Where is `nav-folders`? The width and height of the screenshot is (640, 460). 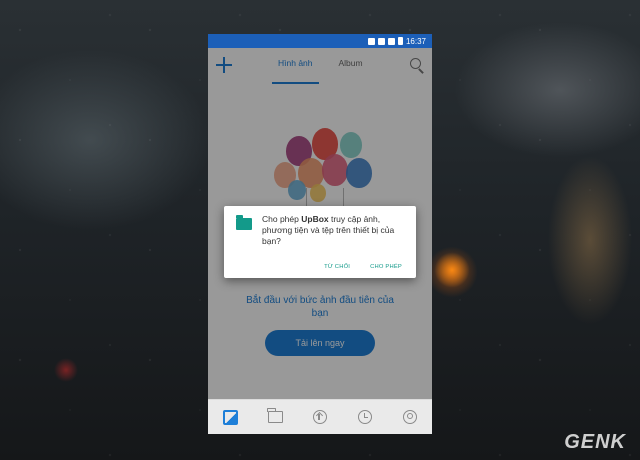
nav-folders is located at coordinates (275, 417).